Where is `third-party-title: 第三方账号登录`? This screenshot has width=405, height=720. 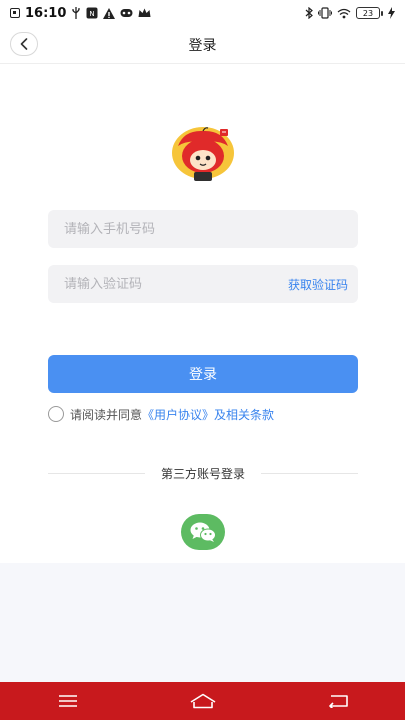 third-party-title: 第三方账号登录 is located at coordinates (203, 473).